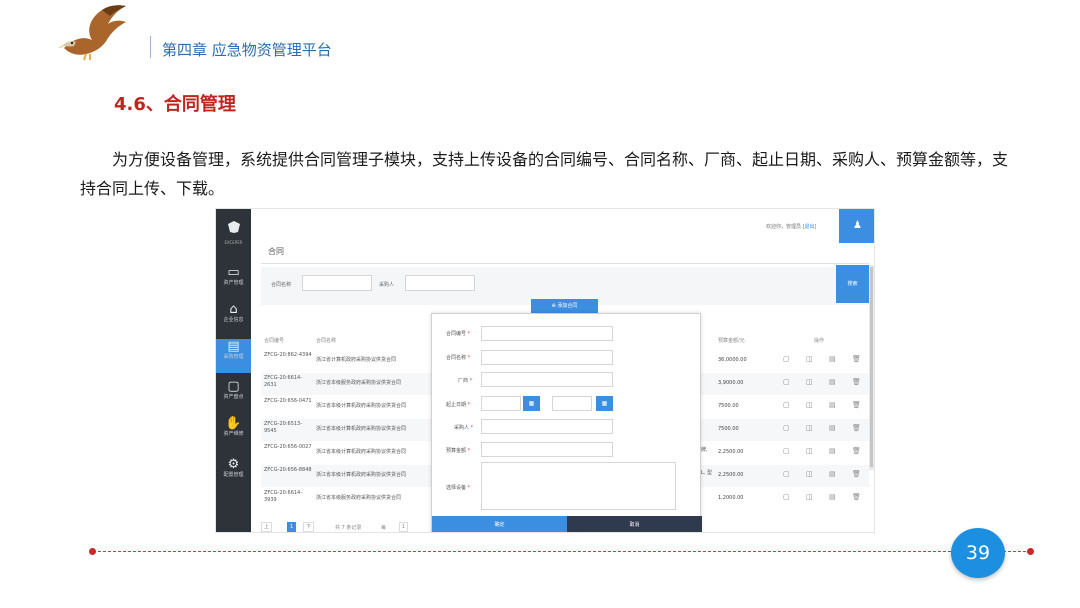 The image size is (1080, 608). I want to click on buyer-field, so click(547, 426).